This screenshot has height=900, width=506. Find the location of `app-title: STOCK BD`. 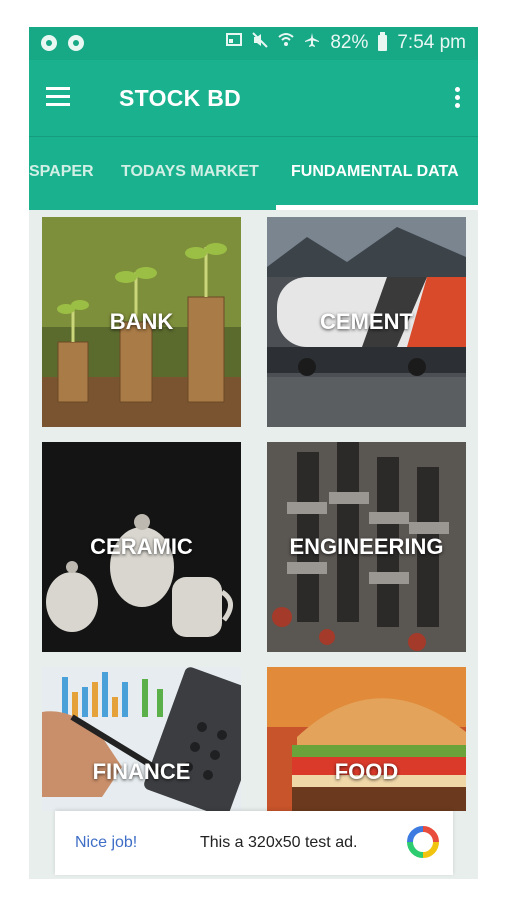

app-title: STOCK BD is located at coordinates (180, 98).